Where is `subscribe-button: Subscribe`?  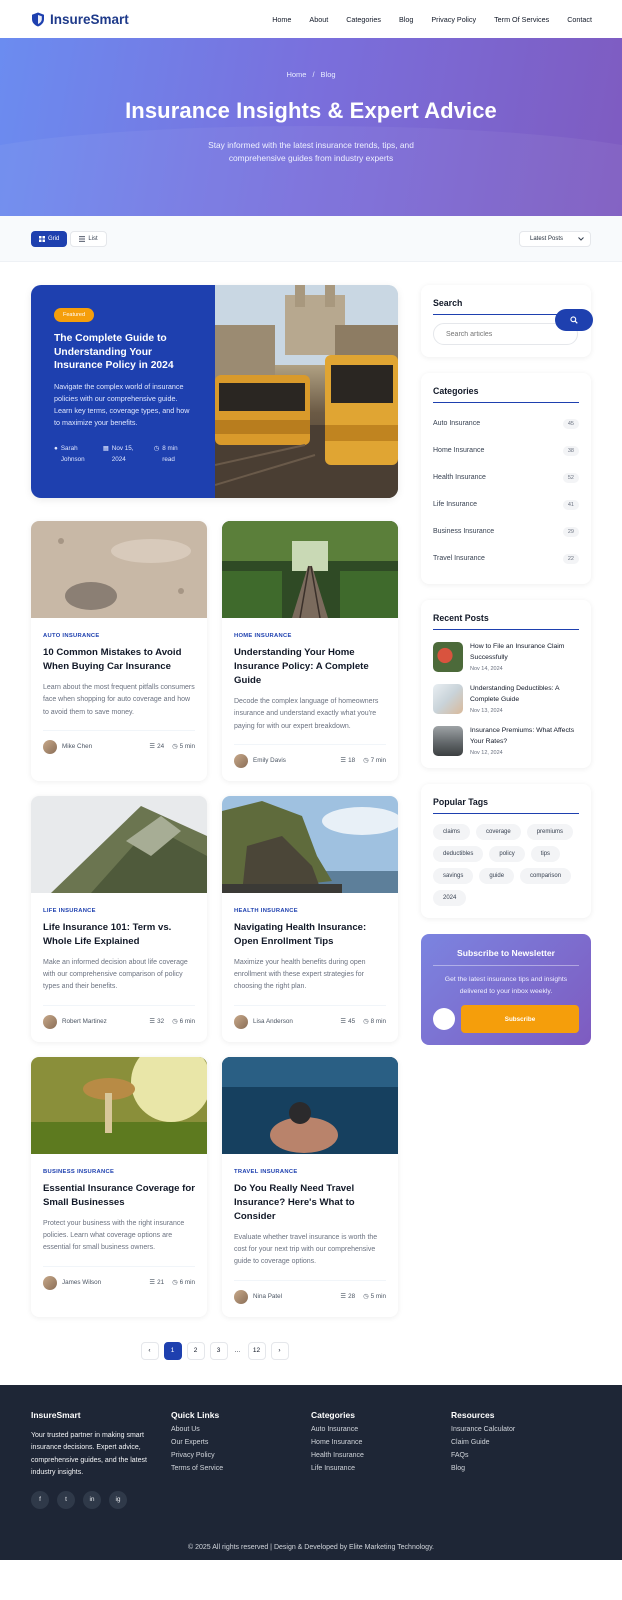
subscribe-button: Subscribe is located at coordinates (520, 1019).